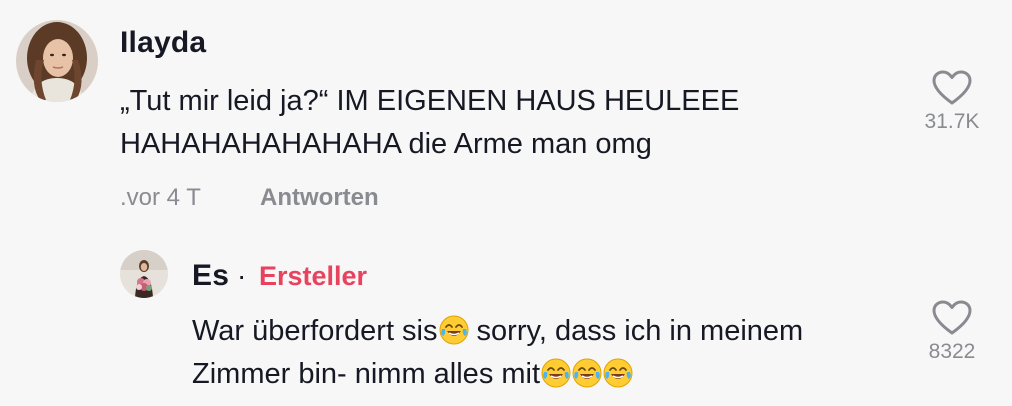  Describe the element at coordinates (163, 43) in the screenshot. I see `commenter-username: Ilayda` at that location.